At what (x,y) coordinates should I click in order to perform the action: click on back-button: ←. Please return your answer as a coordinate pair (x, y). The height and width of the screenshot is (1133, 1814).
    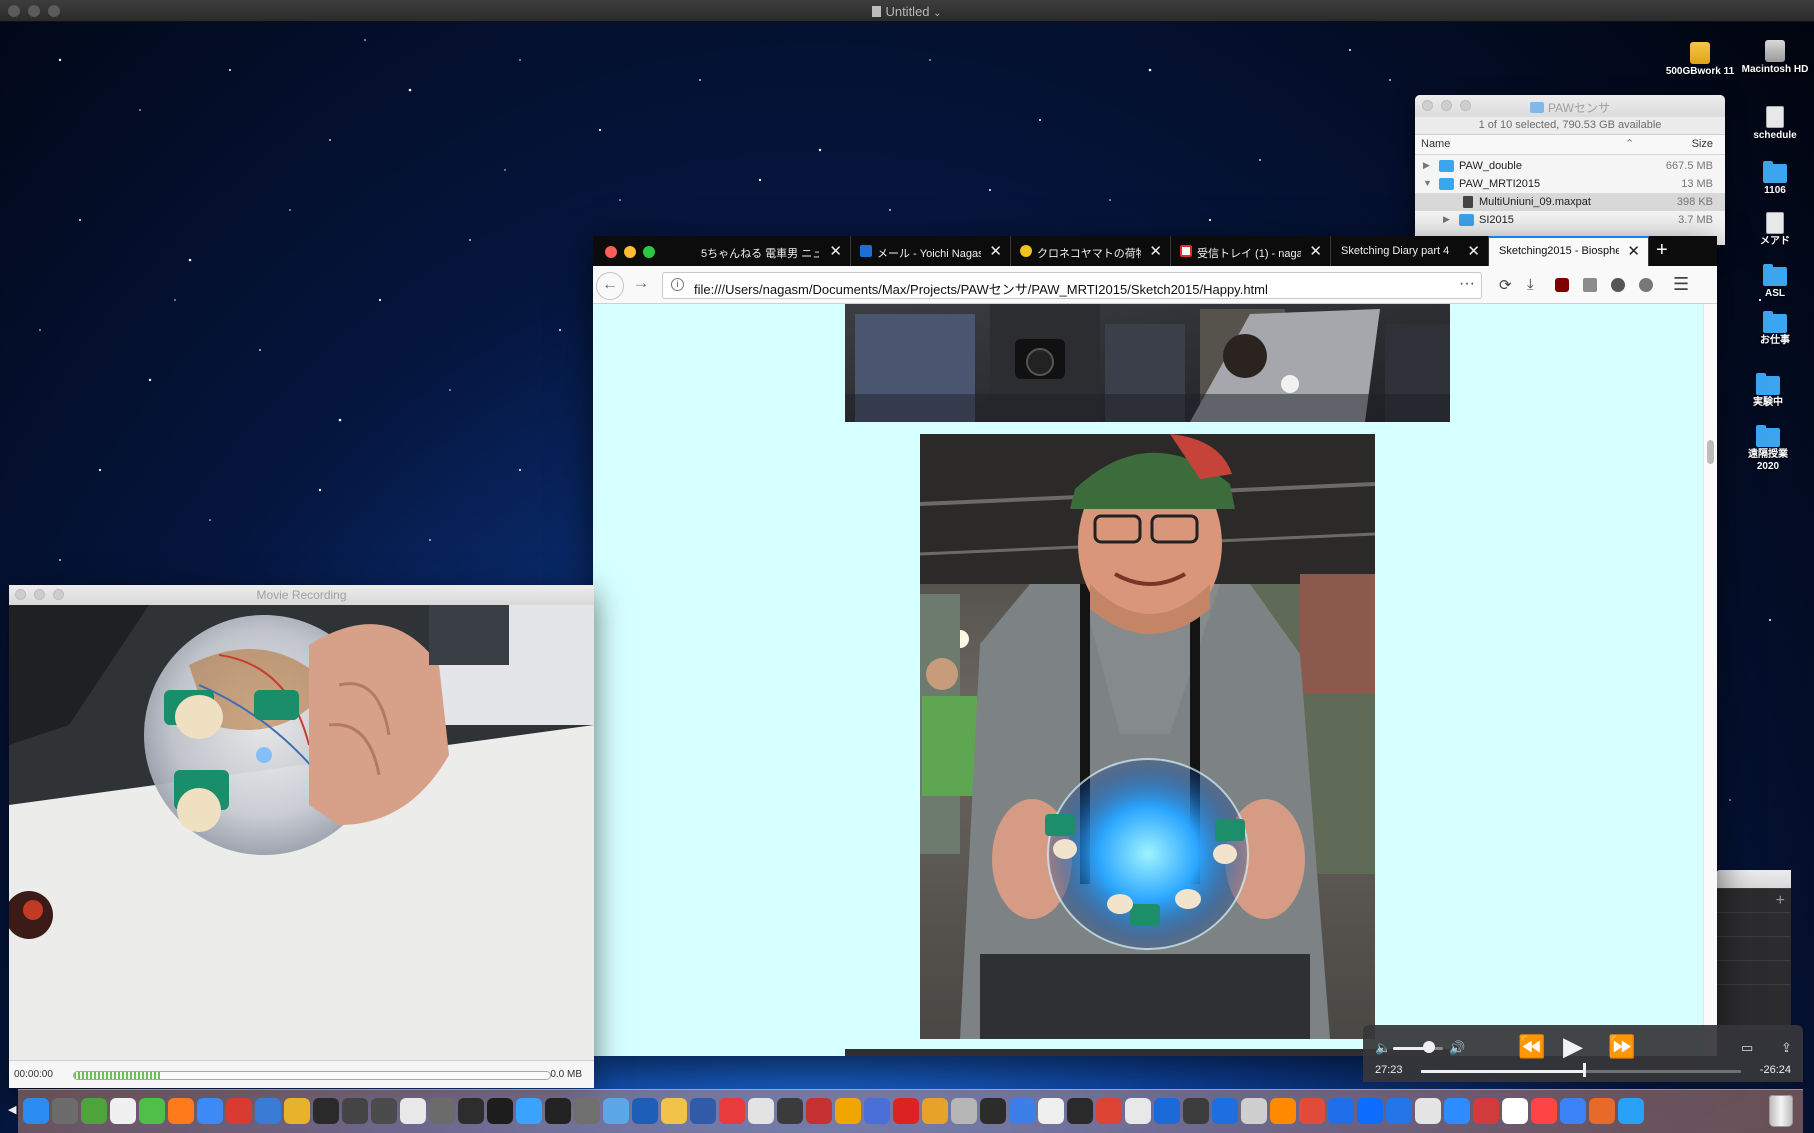
    Looking at the image, I should click on (610, 286).